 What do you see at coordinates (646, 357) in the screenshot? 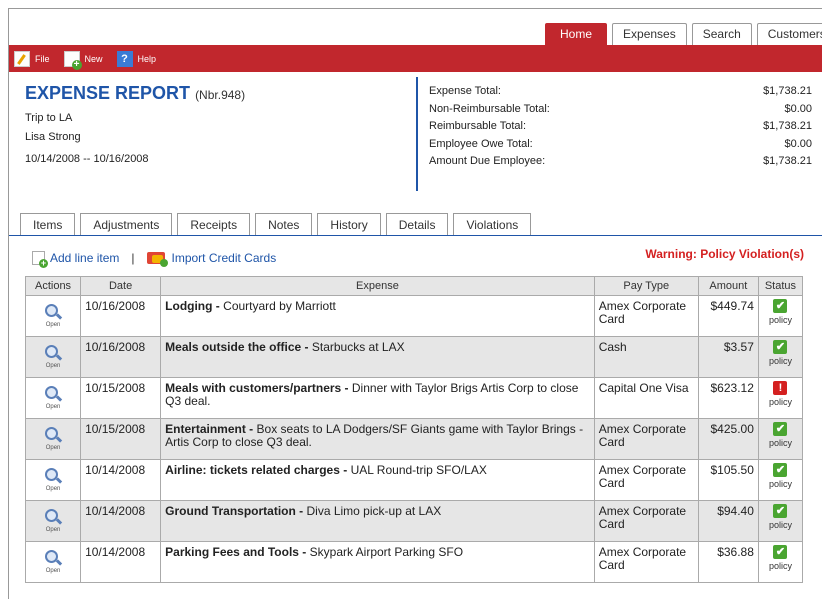
I see `pay-type-cell: Cash` at bounding box center [646, 357].